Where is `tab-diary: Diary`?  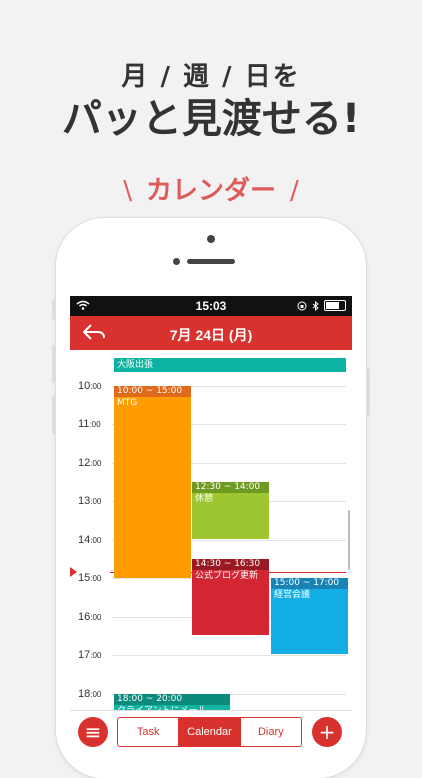
tab-diary: Diary is located at coordinates (271, 732).